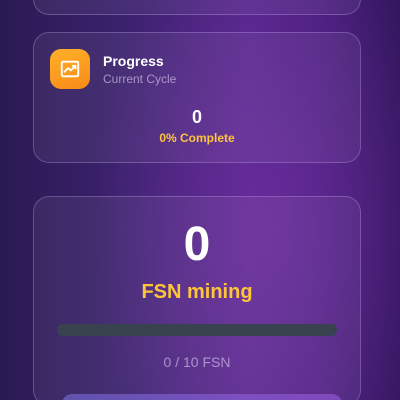  I want to click on progress-subtitle: Current Cycle, so click(140, 79).